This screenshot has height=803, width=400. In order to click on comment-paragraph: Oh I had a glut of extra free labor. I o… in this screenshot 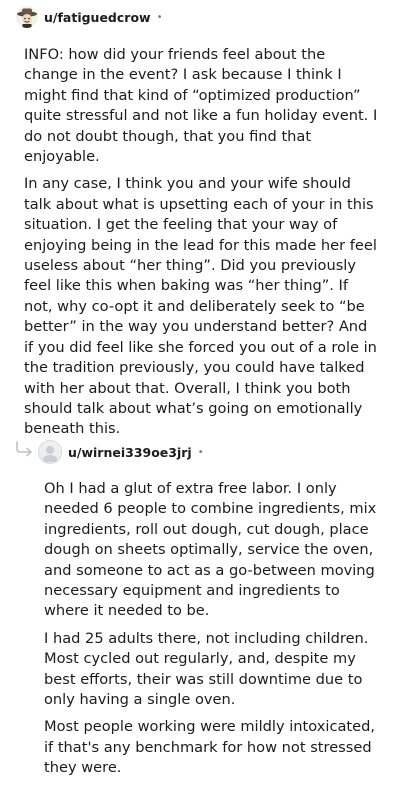, I will do `click(210, 550)`.